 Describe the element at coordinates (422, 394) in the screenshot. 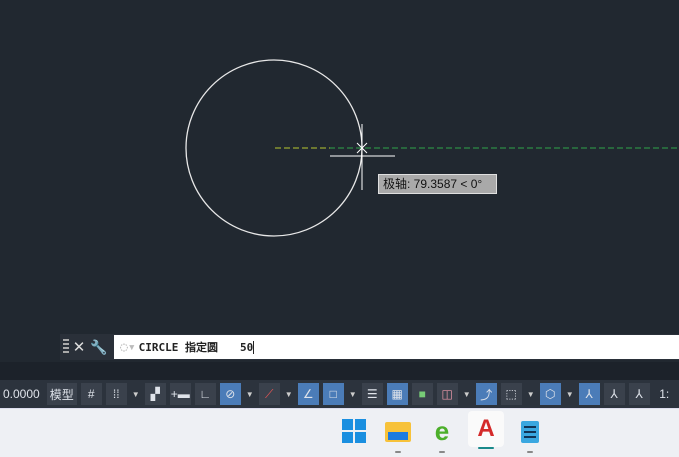

I see `selection-cycling-icon: ■` at that location.